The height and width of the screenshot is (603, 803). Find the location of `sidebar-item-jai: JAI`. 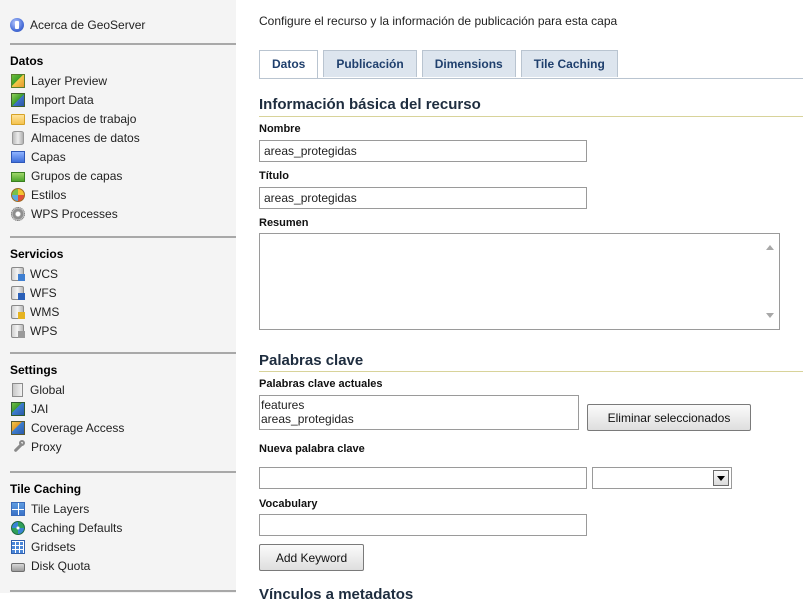

sidebar-item-jai: JAI is located at coordinates (122, 408).